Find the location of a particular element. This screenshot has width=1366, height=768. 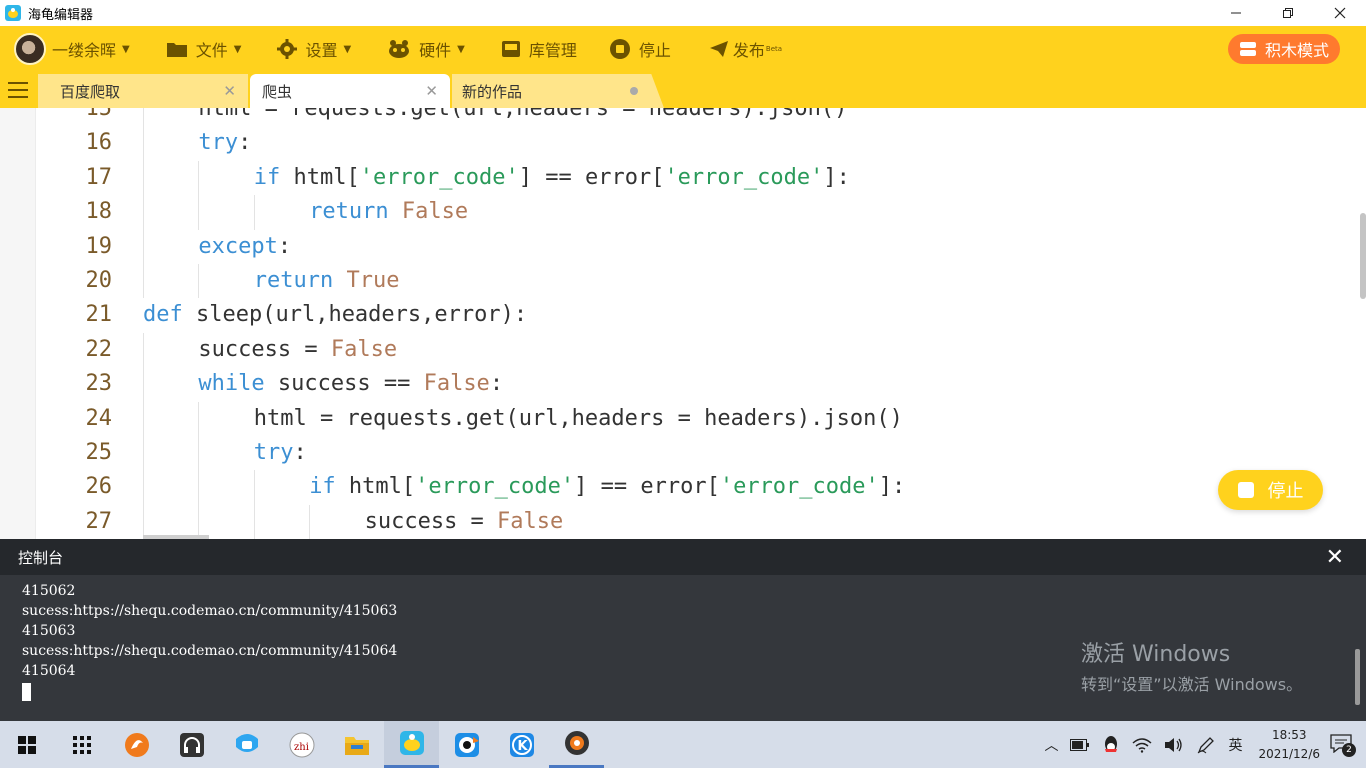

menu-file-label: 文件 is located at coordinates (211, 50).